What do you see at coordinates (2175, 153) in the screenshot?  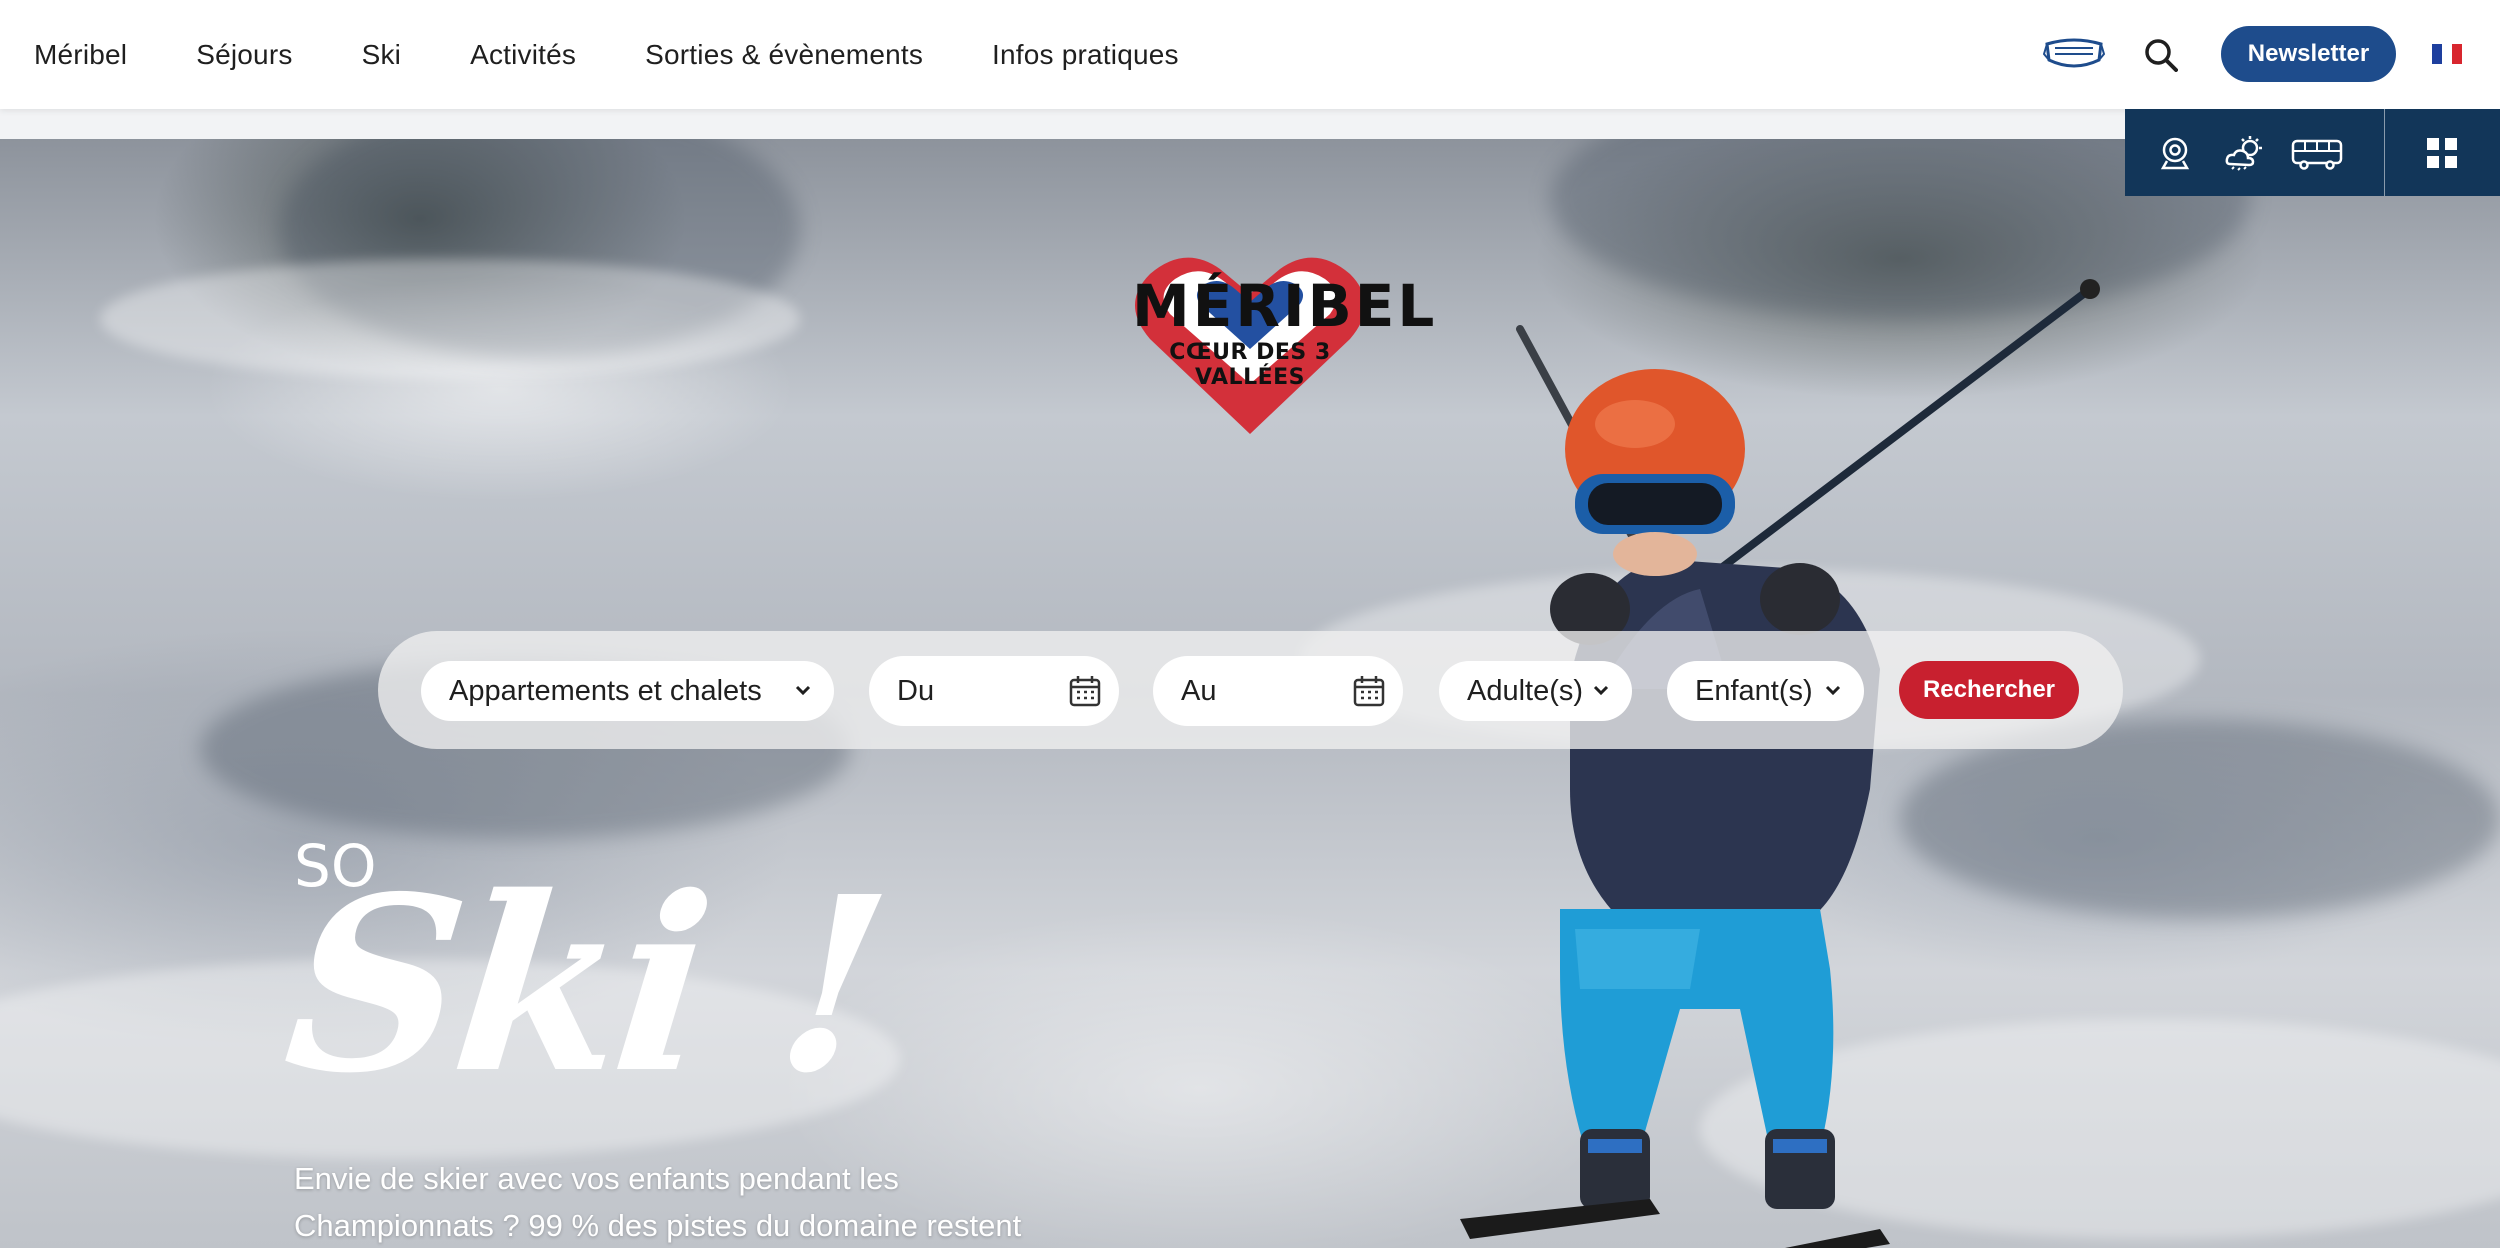 I see `webcam-icon` at bounding box center [2175, 153].